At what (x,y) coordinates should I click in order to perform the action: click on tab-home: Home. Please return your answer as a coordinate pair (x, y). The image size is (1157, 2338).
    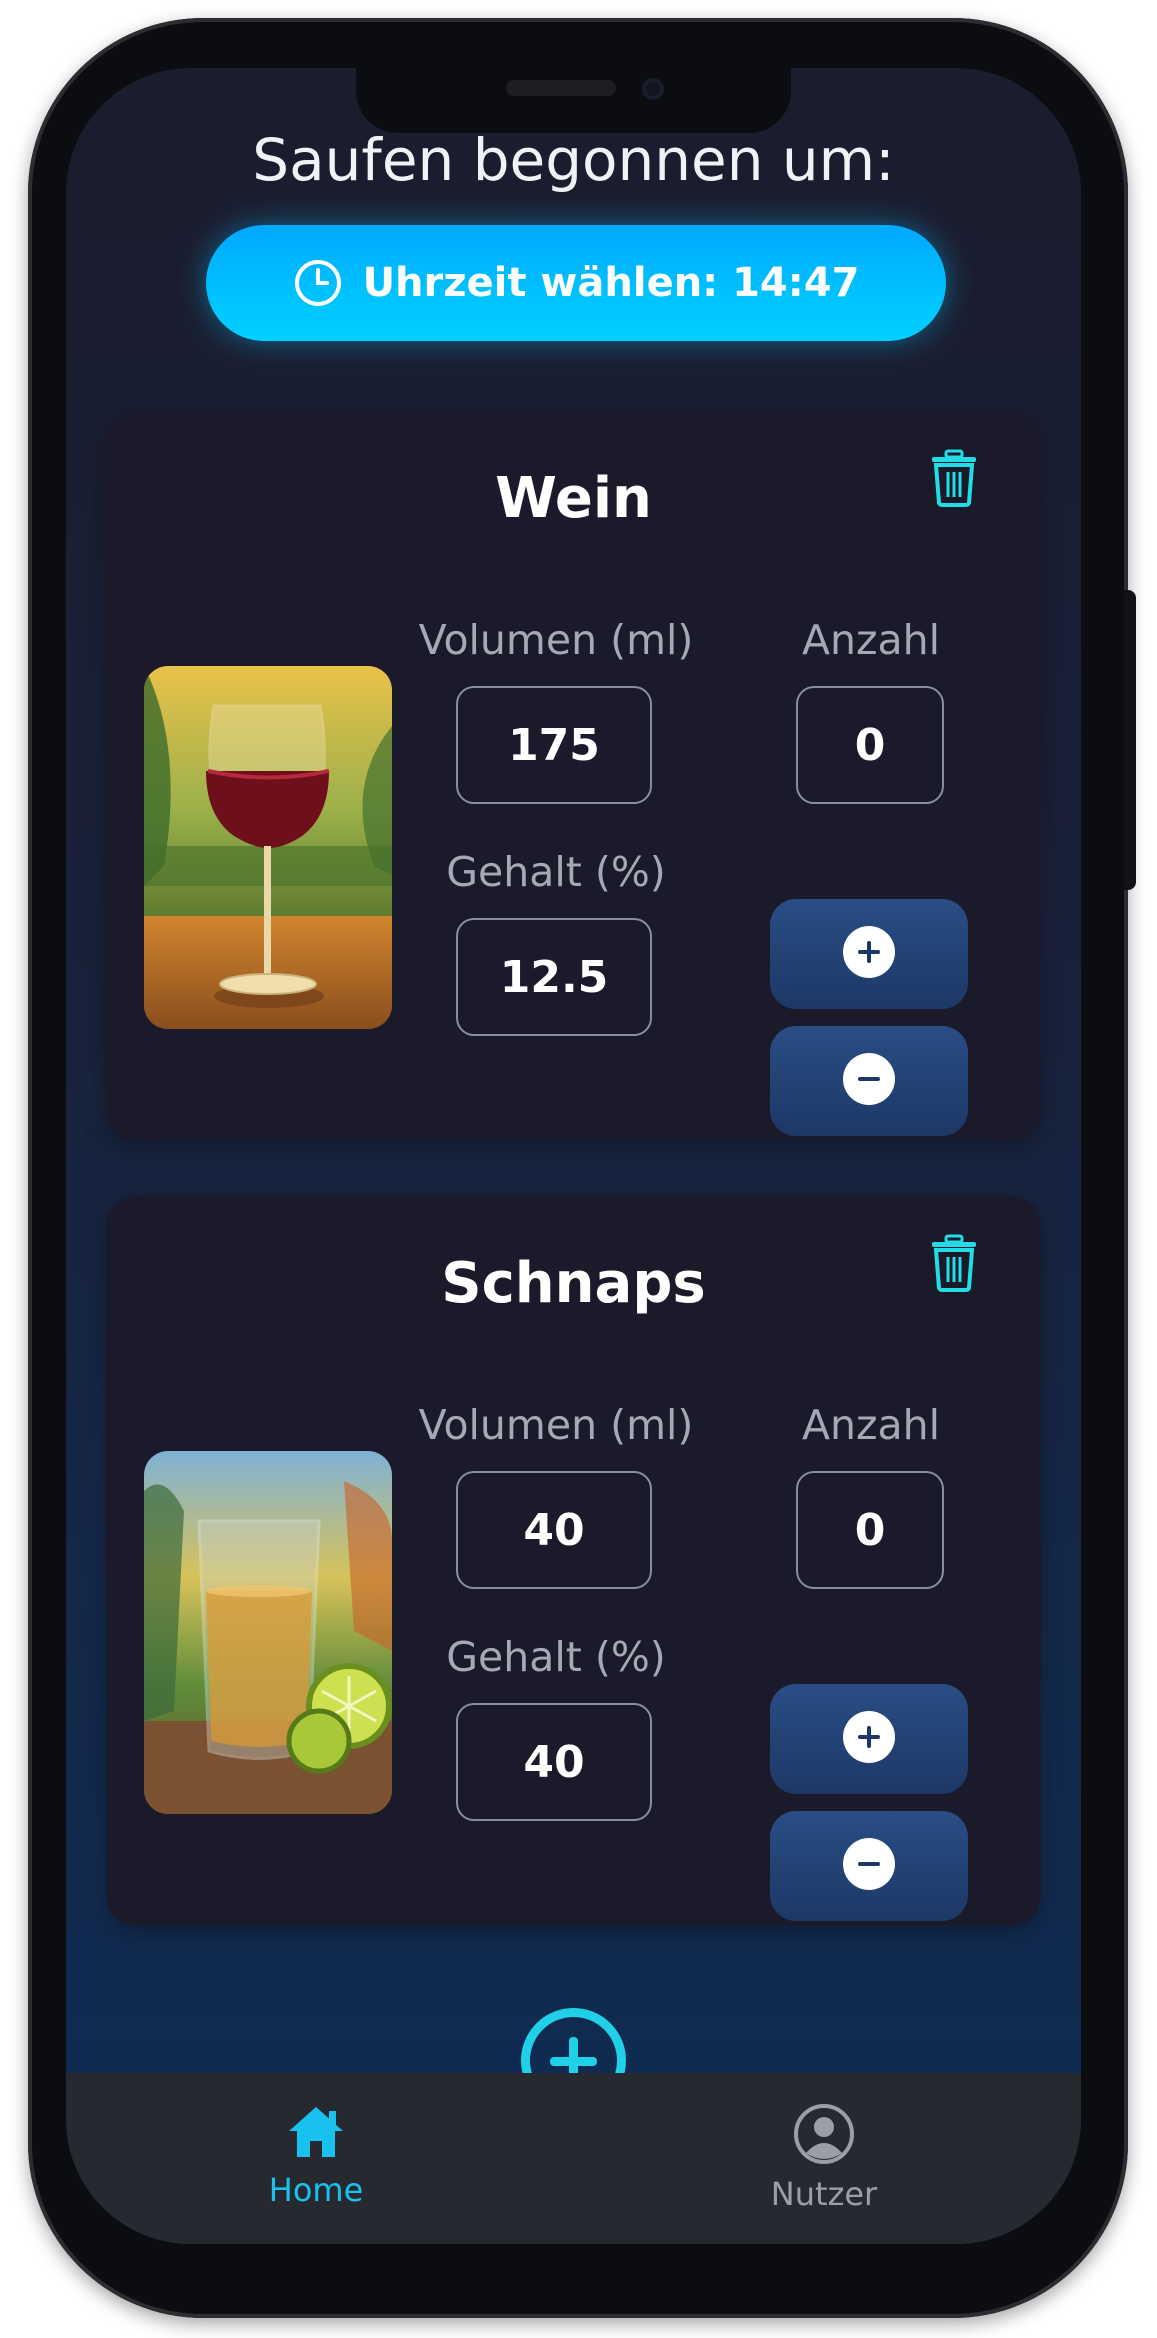
    Looking at the image, I should click on (316, 2156).